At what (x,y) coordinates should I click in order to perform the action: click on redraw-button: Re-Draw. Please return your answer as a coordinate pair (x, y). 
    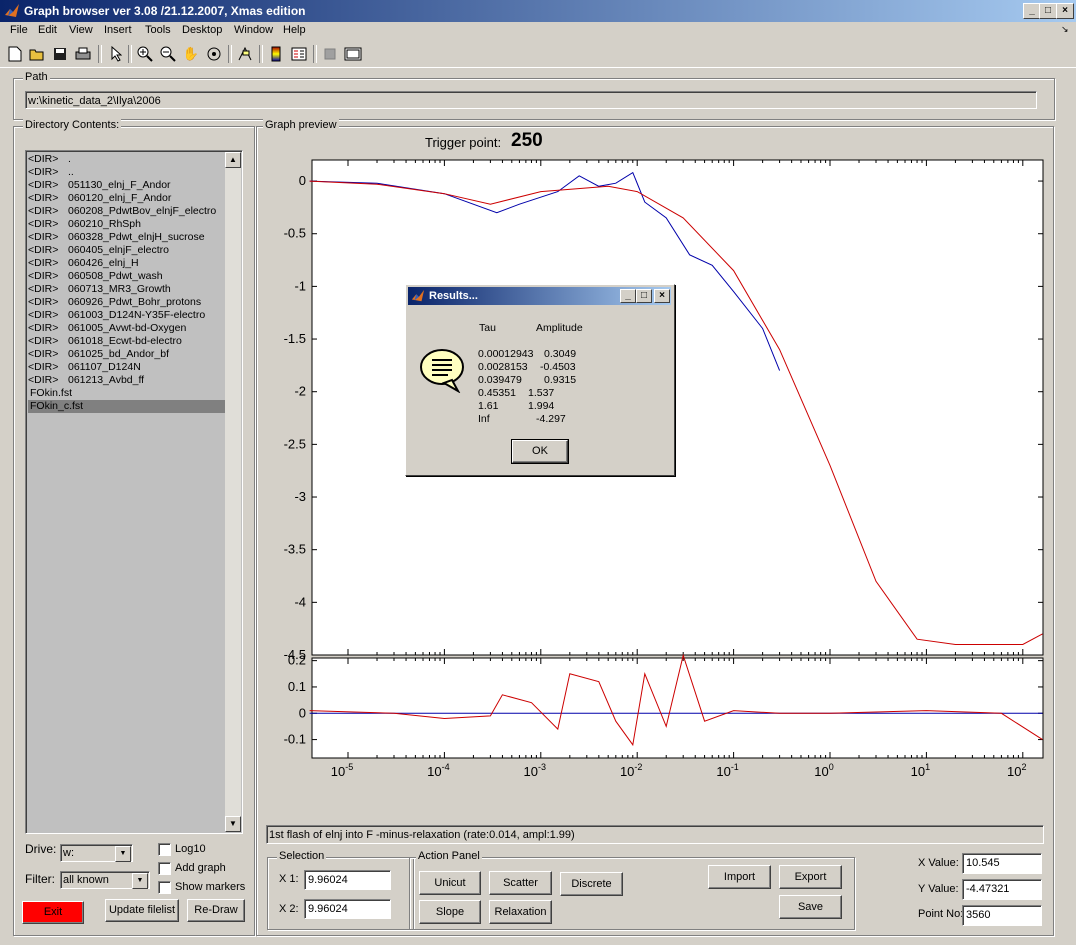
    Looking at the image, I should click on (216, 910).